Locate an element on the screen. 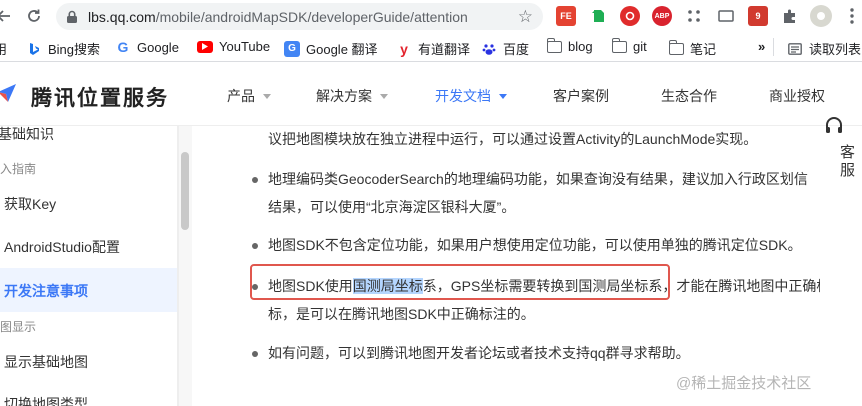 The height and width of the screenshot is (406, 862). adblock-plus-icon: ABP is located at coordinates (662, 16).